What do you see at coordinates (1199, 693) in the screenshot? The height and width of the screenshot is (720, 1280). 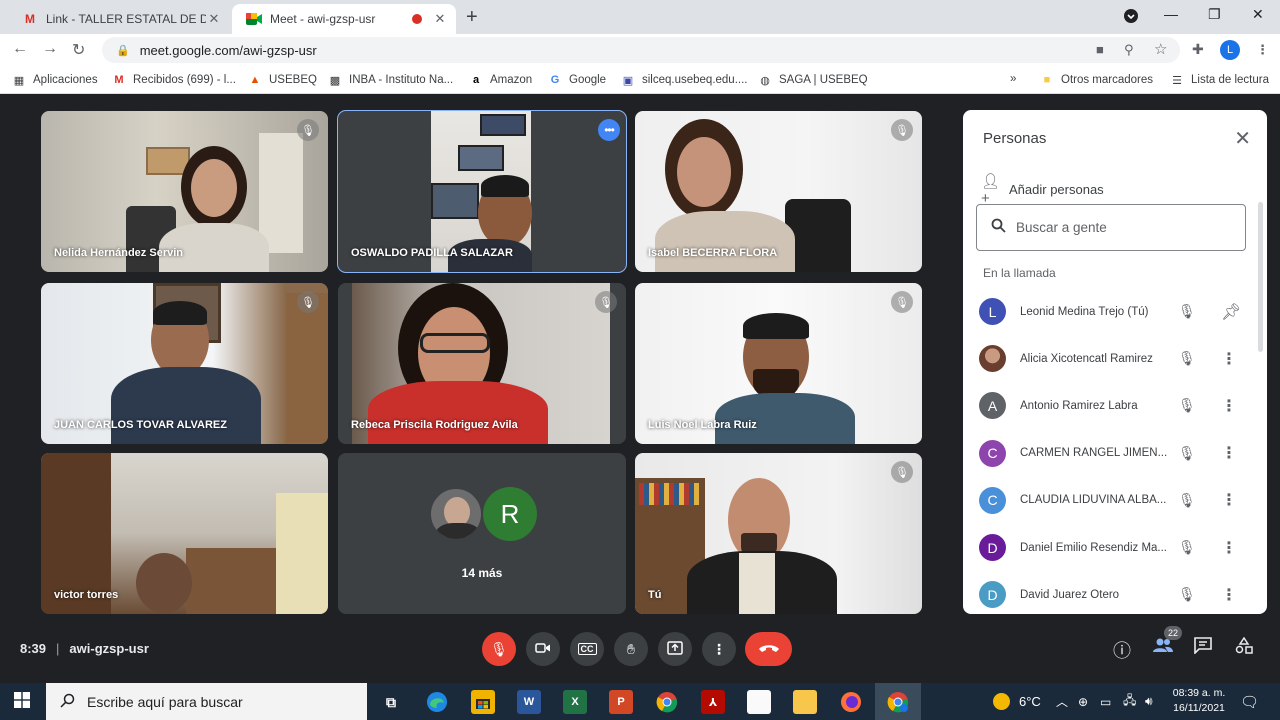 I see `clock-time: 08:39 a. m.` at bounding box center [1199, 693].